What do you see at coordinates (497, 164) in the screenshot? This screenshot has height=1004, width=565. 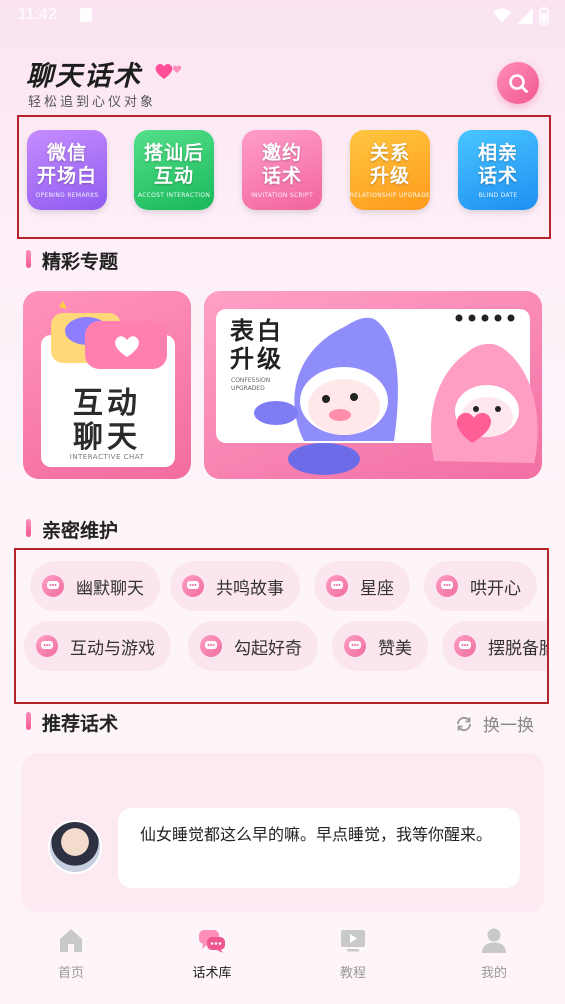 I see `category-title: 相亲 话术` at bounding box center [497, 164].